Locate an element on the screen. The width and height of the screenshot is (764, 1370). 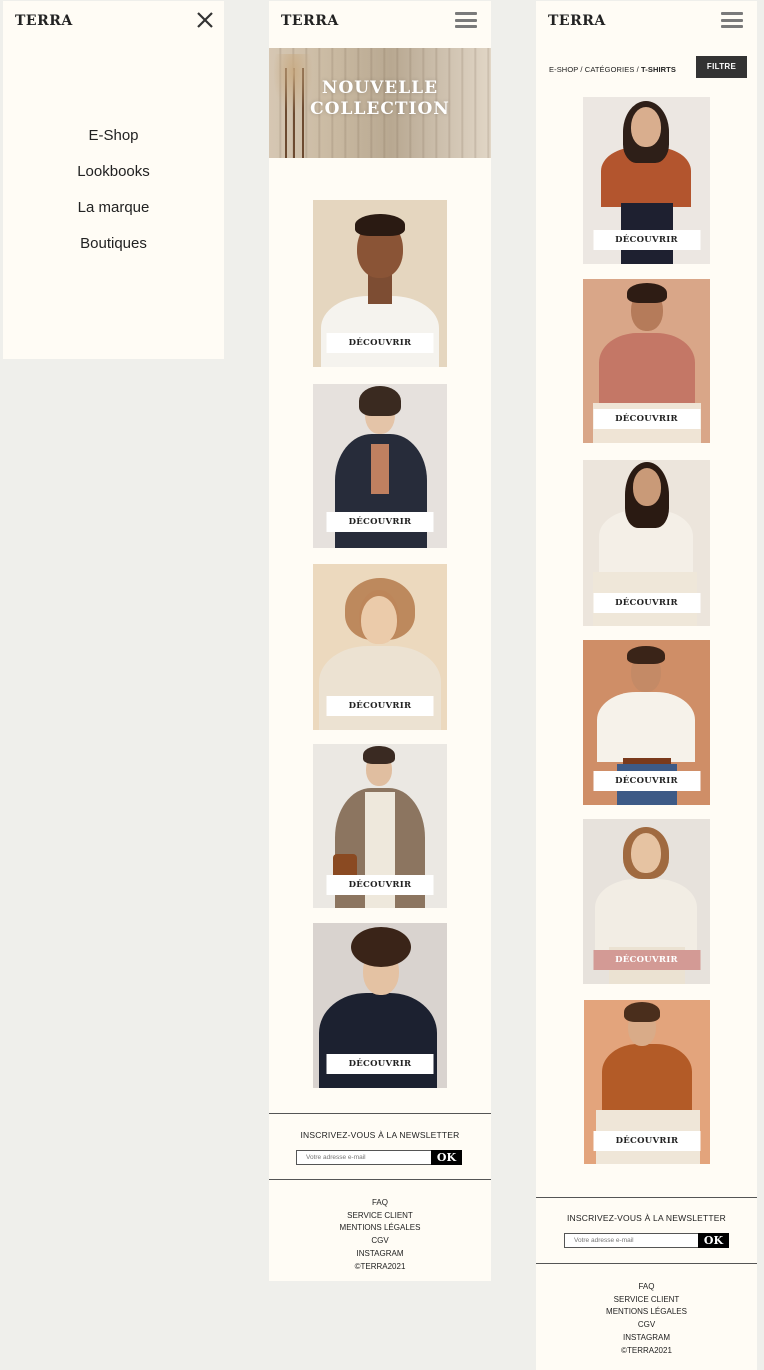
hero-banner: NOUVELLE COLLECTION is located at coordinates (380, 103).